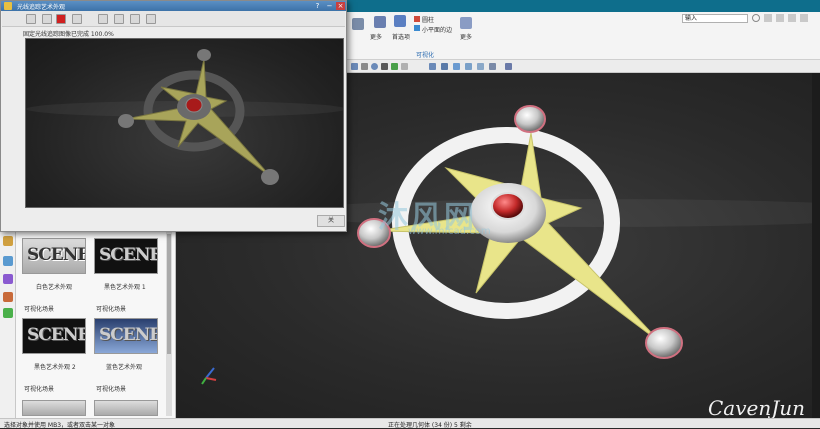 This screenshot has height=429, width=820. What do you see at coordinates (55, 367) in the screenshot?
I see `scene-label-black-2: 黑色艺术外观 2` at bounding box center [55, 367].